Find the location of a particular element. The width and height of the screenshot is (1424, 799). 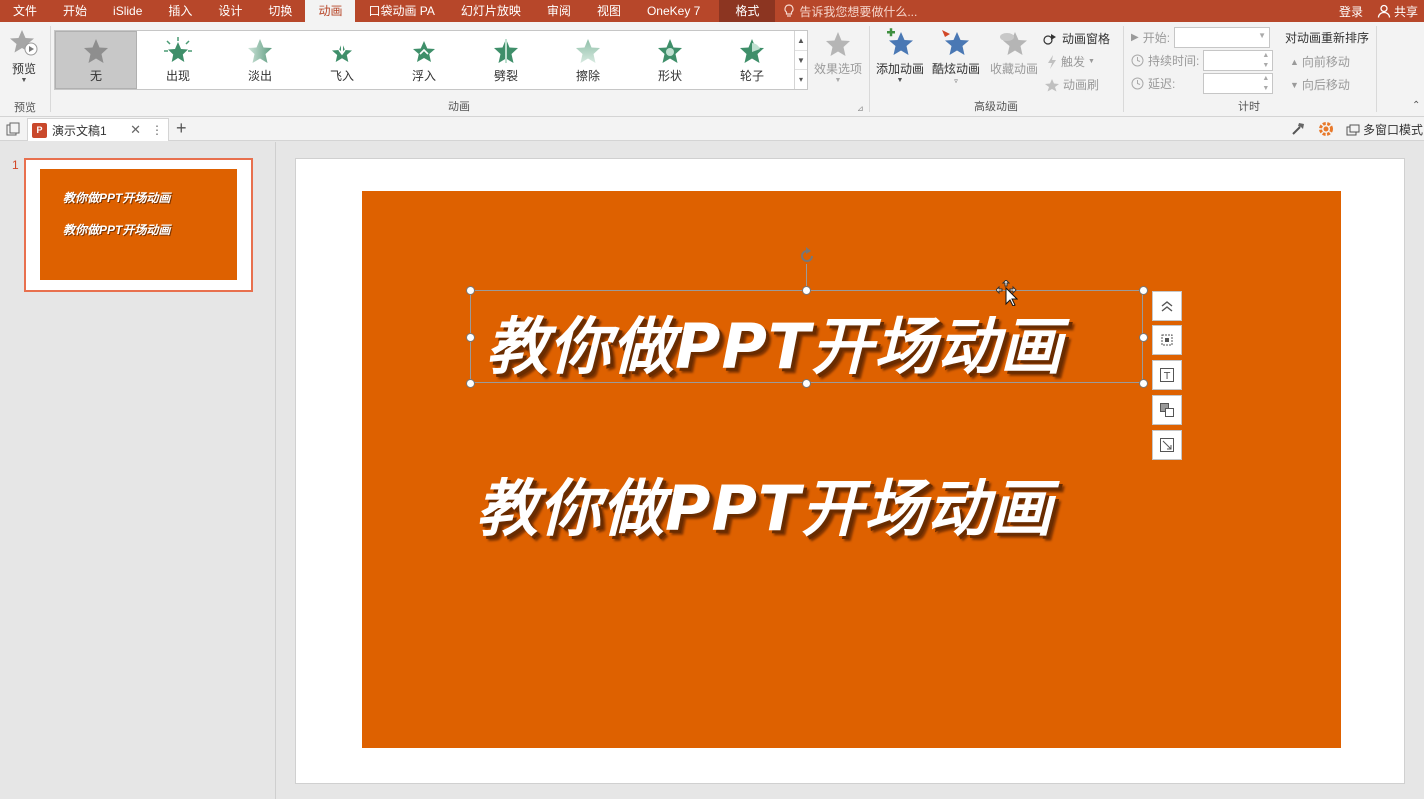

dropdown-arrow-icon: ▼ is located at coordinates (838, 80).